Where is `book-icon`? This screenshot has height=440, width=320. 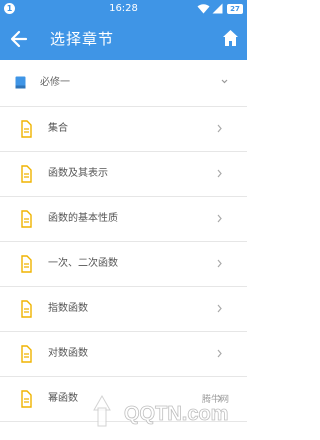
book-icon is located at coordinates (20, 82).